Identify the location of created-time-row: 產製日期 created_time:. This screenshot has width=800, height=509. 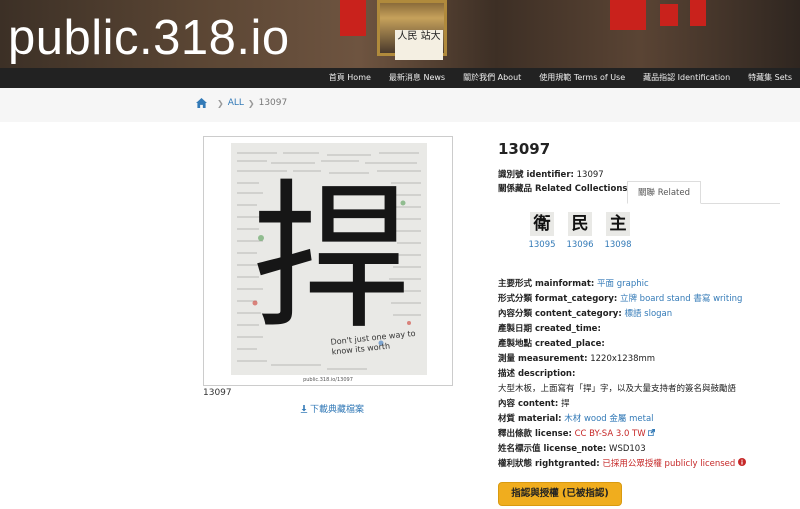
(648, 329).